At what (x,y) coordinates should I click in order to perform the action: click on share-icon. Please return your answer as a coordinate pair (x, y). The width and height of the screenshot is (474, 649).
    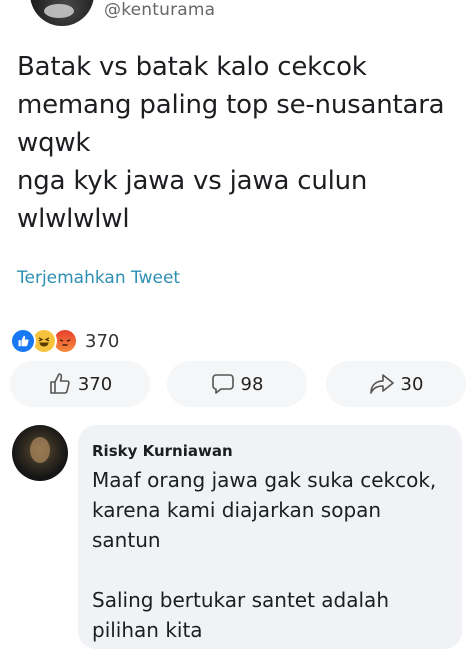
    Looking at the image, I should click on (381, 384).